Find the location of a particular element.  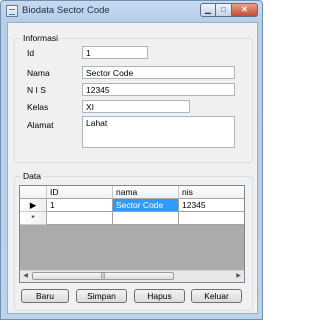

id-field: 1 is located at coordinates (115, 52).